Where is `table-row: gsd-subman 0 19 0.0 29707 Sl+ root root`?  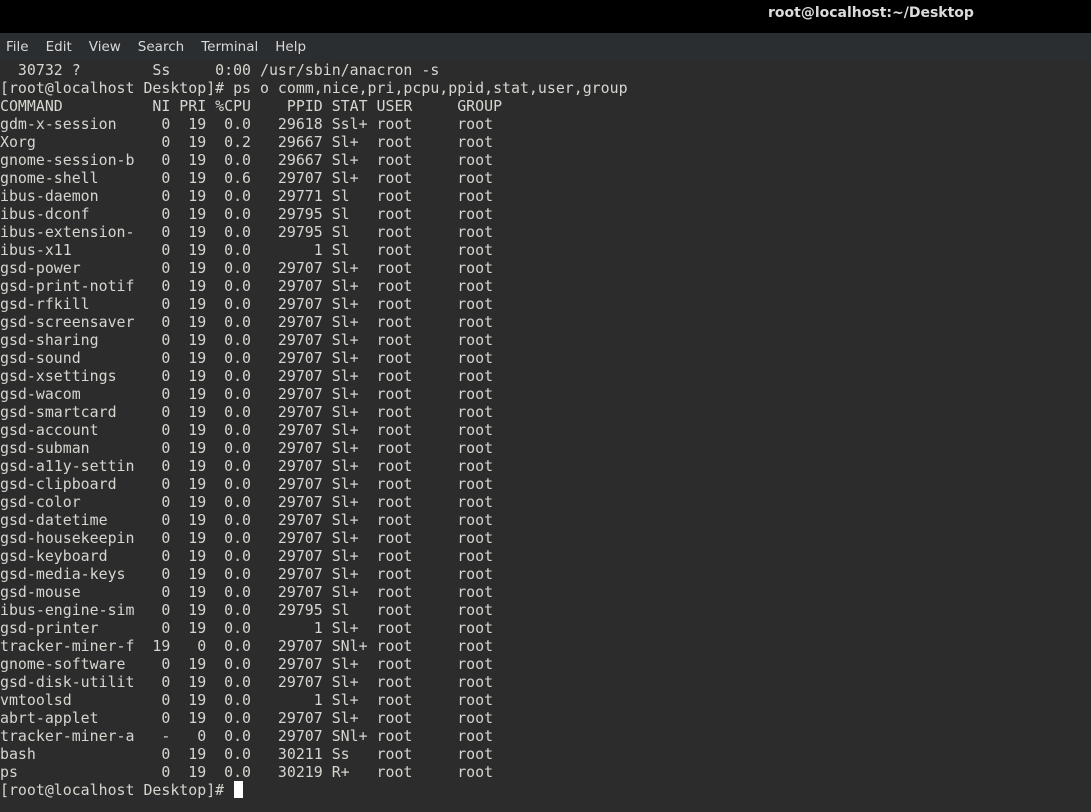
table-row: gsd-subman 0 19 0.0 29707 Sl+ root root is located at coordinates (247, 448).